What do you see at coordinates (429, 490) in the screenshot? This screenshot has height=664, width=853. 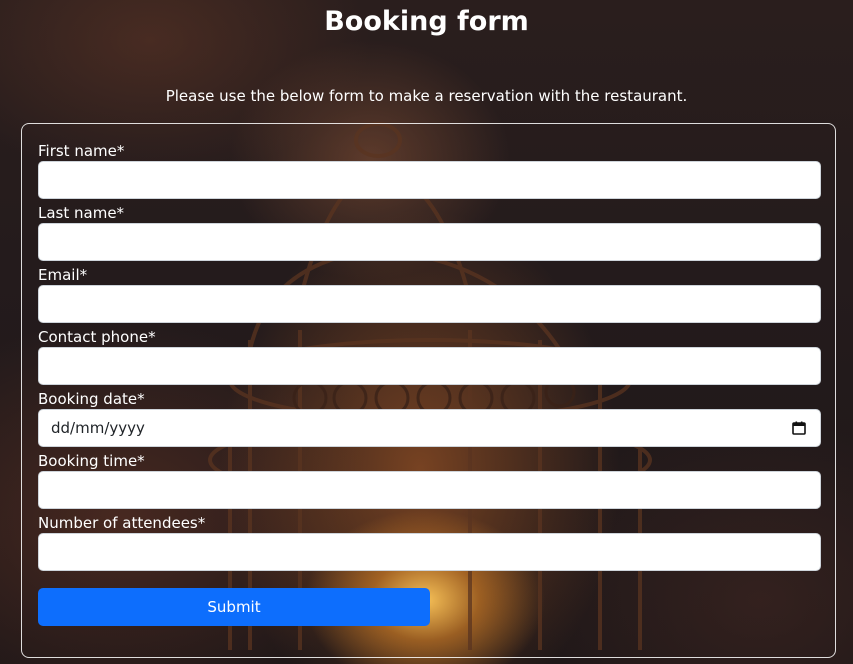 I see `booking-time-input` at bounding box center [429, 490].